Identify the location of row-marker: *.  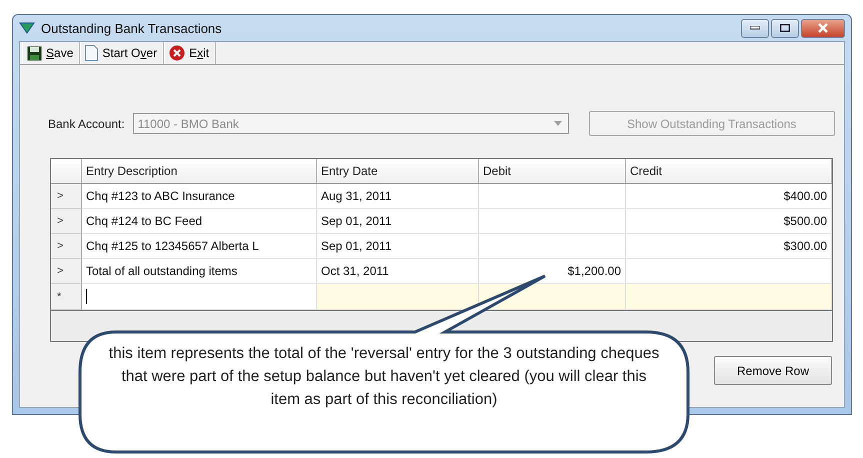
(66, 297).